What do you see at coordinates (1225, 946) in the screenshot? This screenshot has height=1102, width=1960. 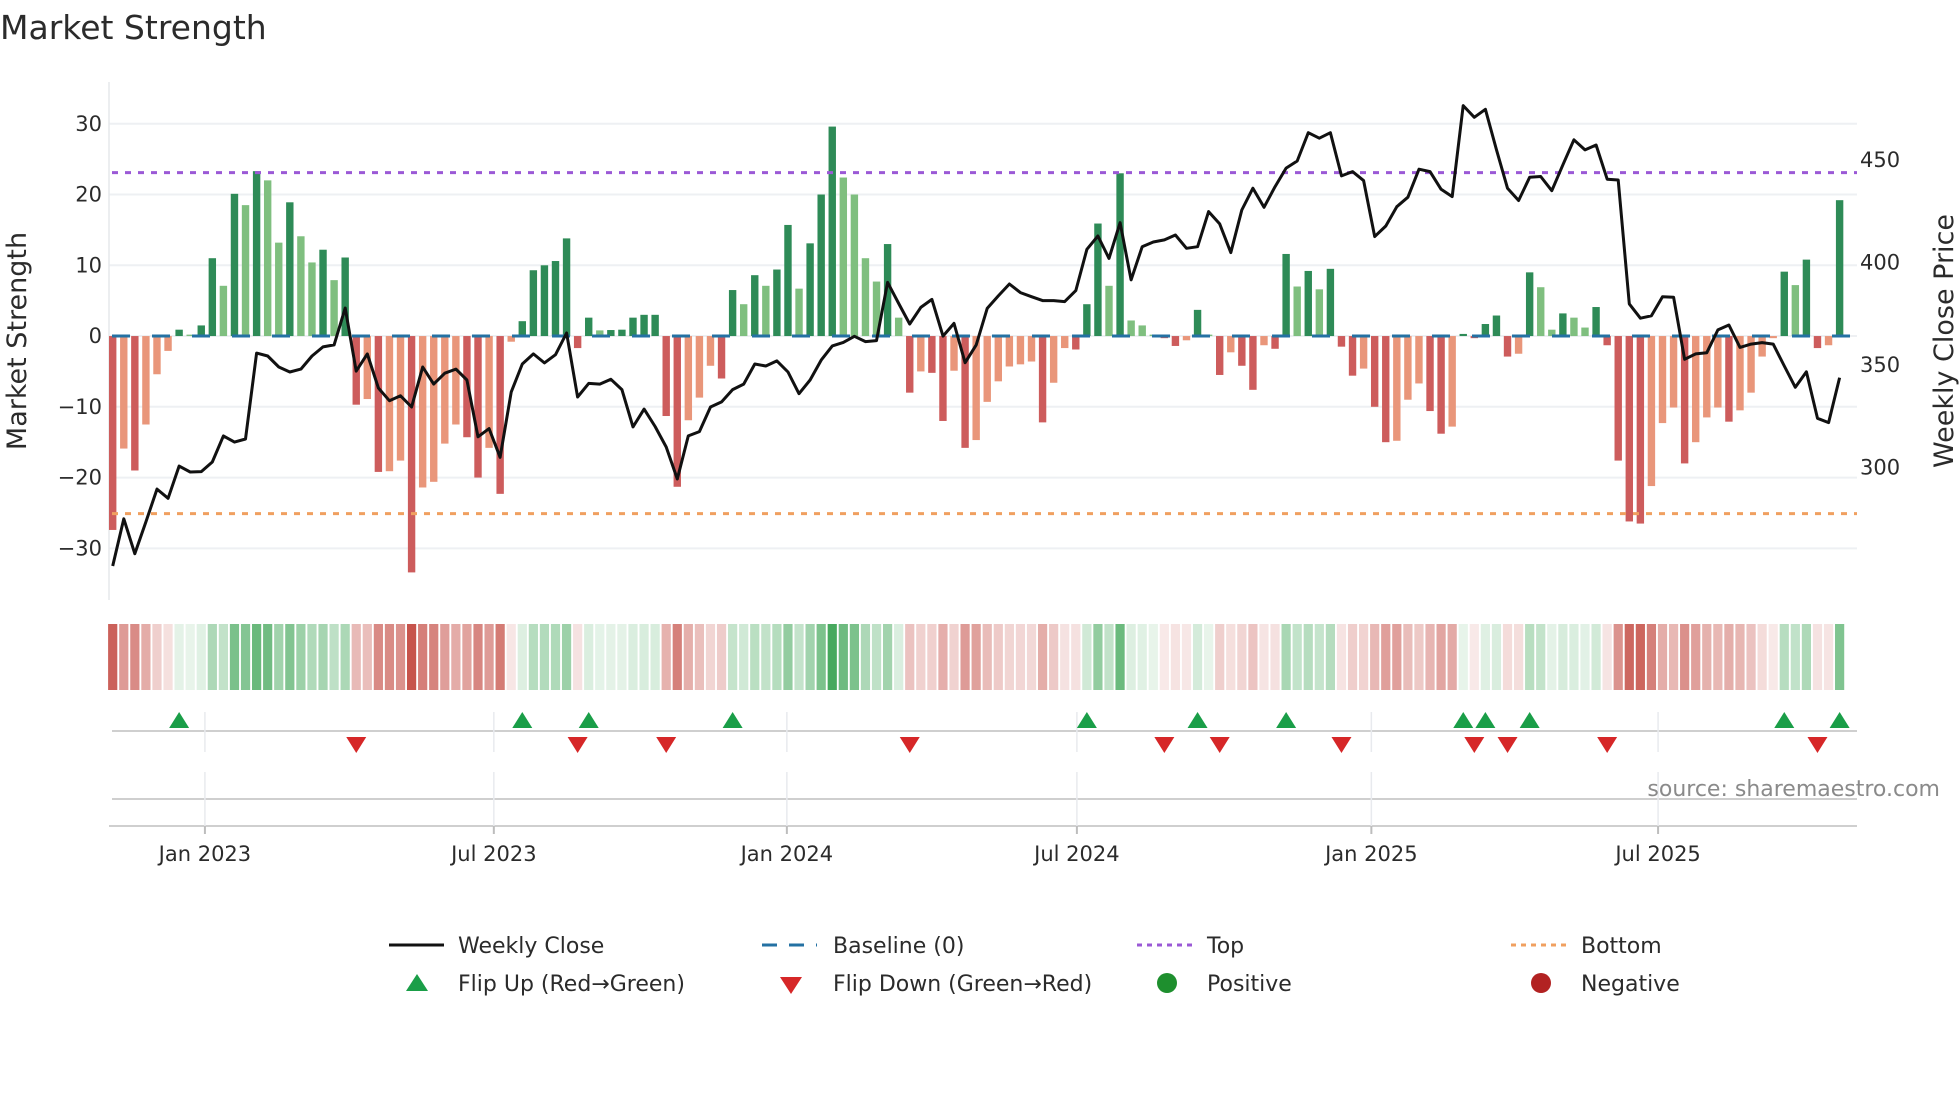 I see `legend-label: Top` at bounding box center [1225, 946].